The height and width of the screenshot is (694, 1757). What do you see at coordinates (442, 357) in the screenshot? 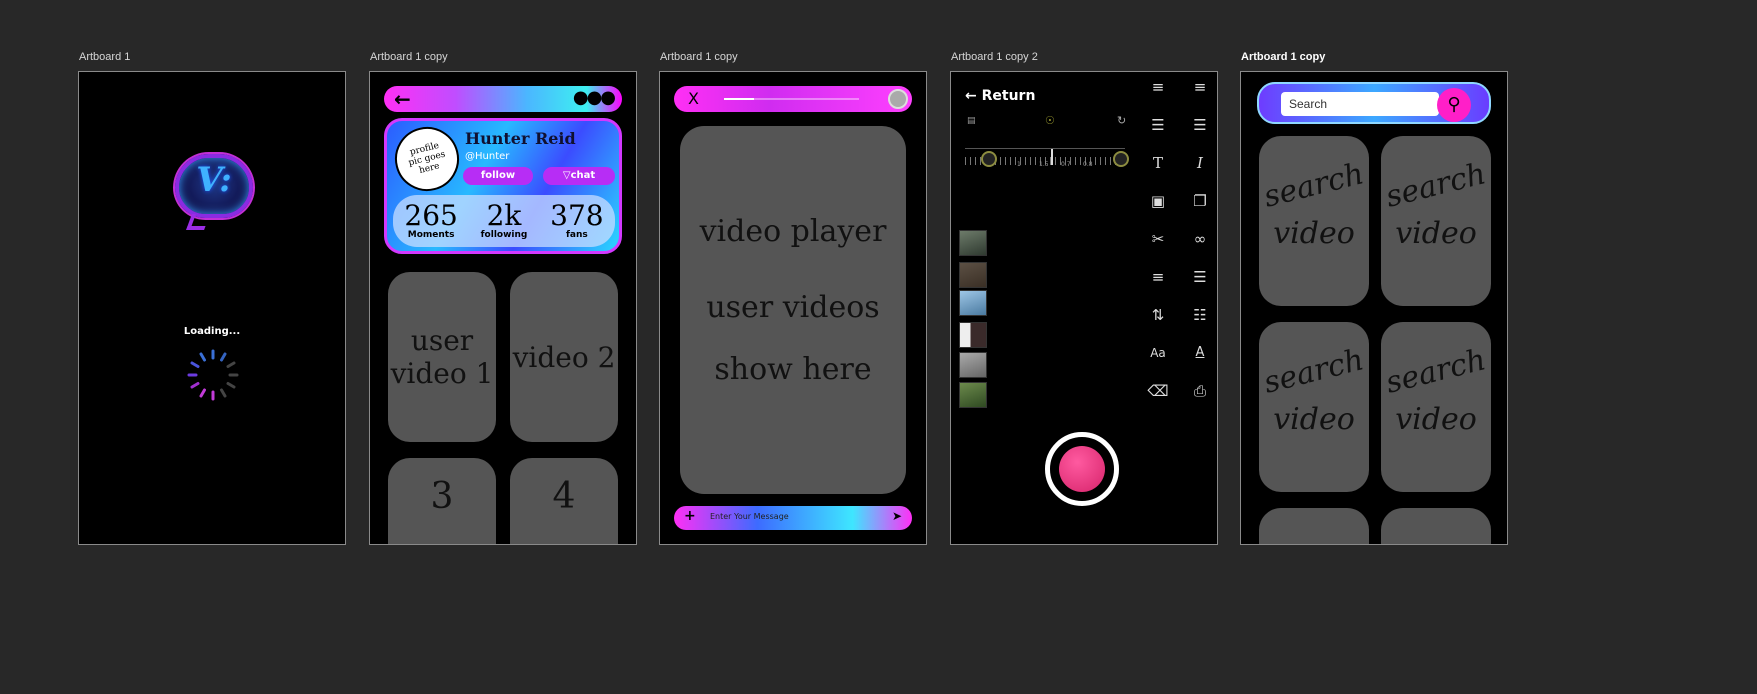
I see `video-tile: user video 1` at bounding box center [442, 357].